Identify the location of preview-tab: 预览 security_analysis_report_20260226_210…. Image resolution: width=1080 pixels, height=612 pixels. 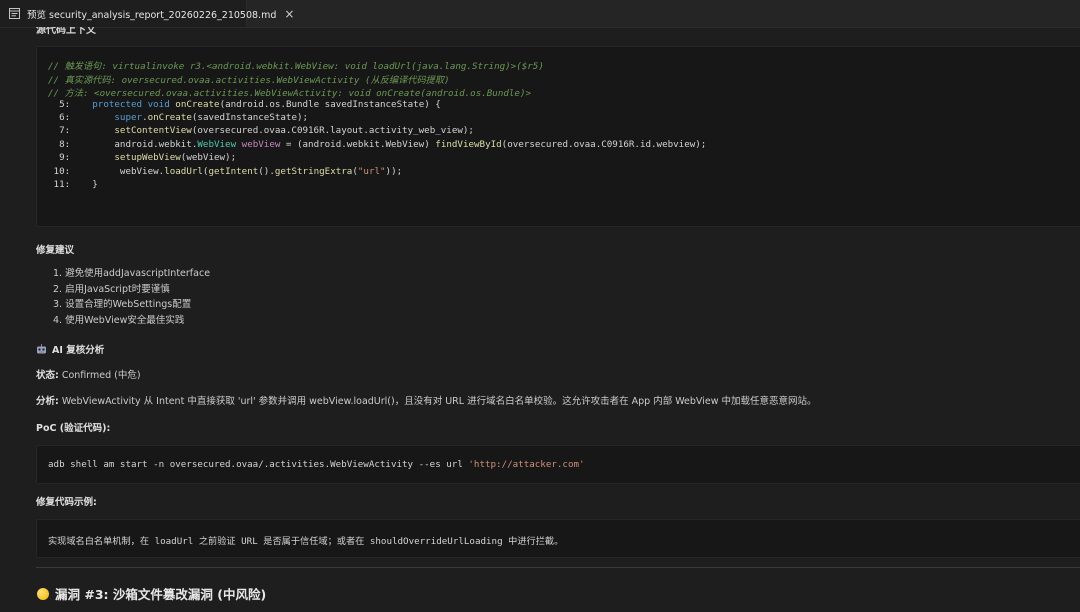
(147, 13).